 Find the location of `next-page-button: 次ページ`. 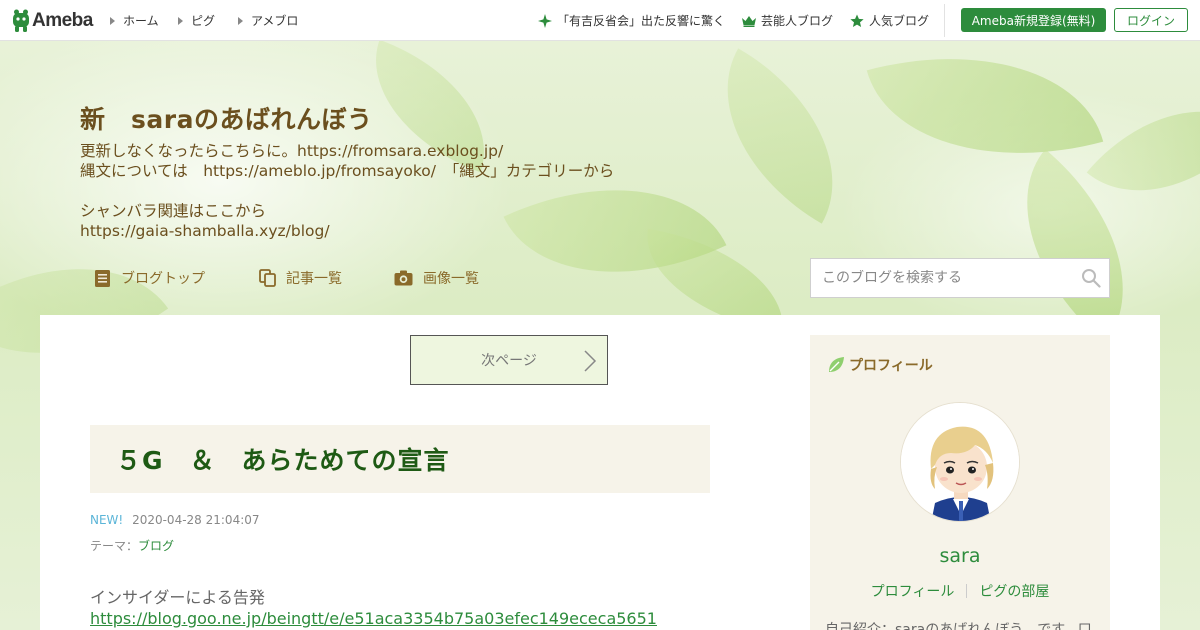

next-page-button: 次ページ is located at coordinates (509, 360).